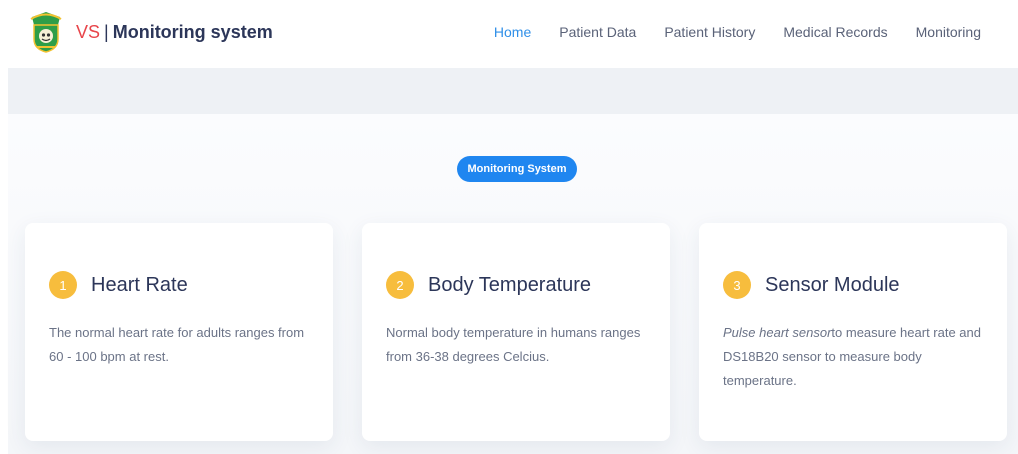 The height and width of the screenshot is (454, 1018). I want to click on section-badge: Monitoring System, so click(517, 169).